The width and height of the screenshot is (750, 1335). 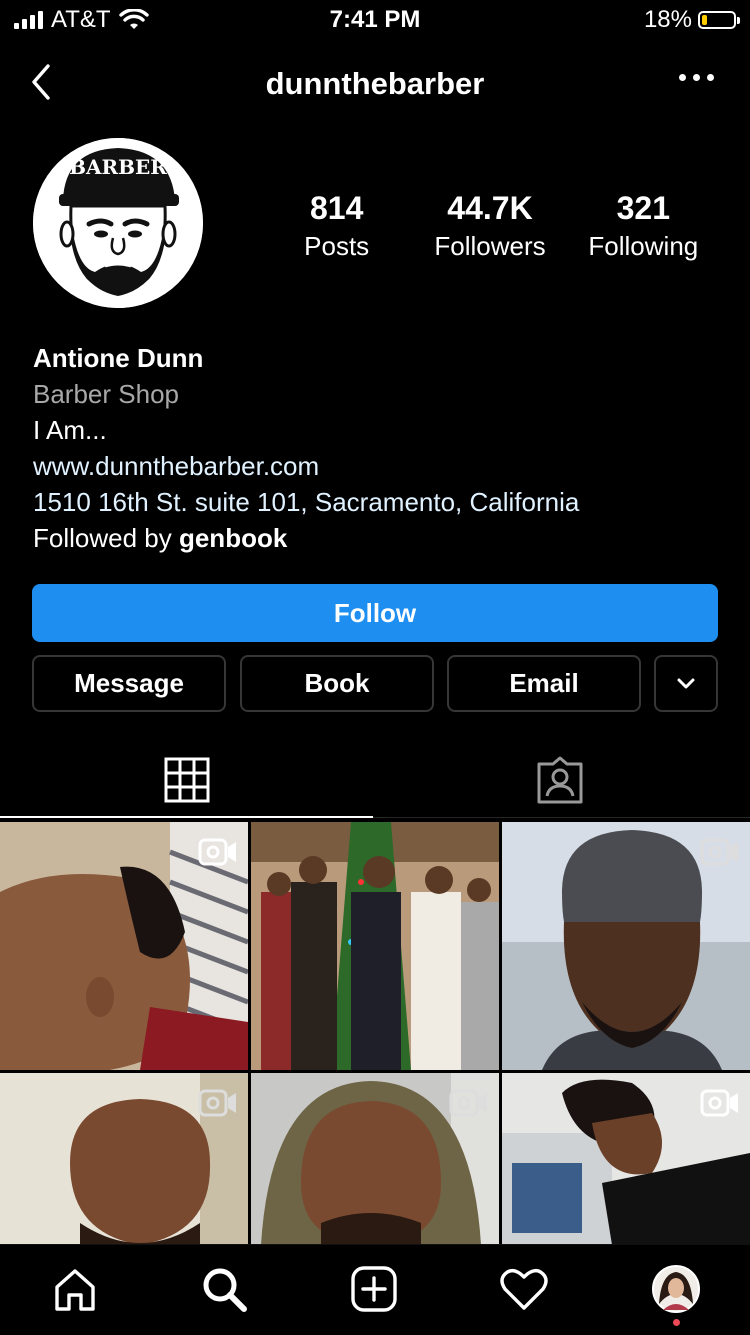 I want to click on stat-posts: 814 Posts, so click(x=336, y=226).